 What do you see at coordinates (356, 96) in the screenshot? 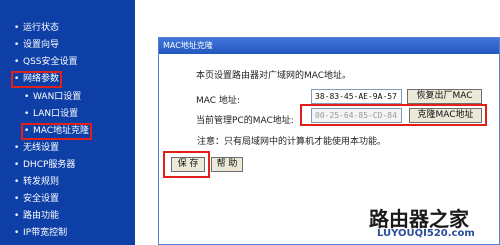
I see `mac-address-input: 38-83-45-AE-9A-57` at bounding box center [356, 96].